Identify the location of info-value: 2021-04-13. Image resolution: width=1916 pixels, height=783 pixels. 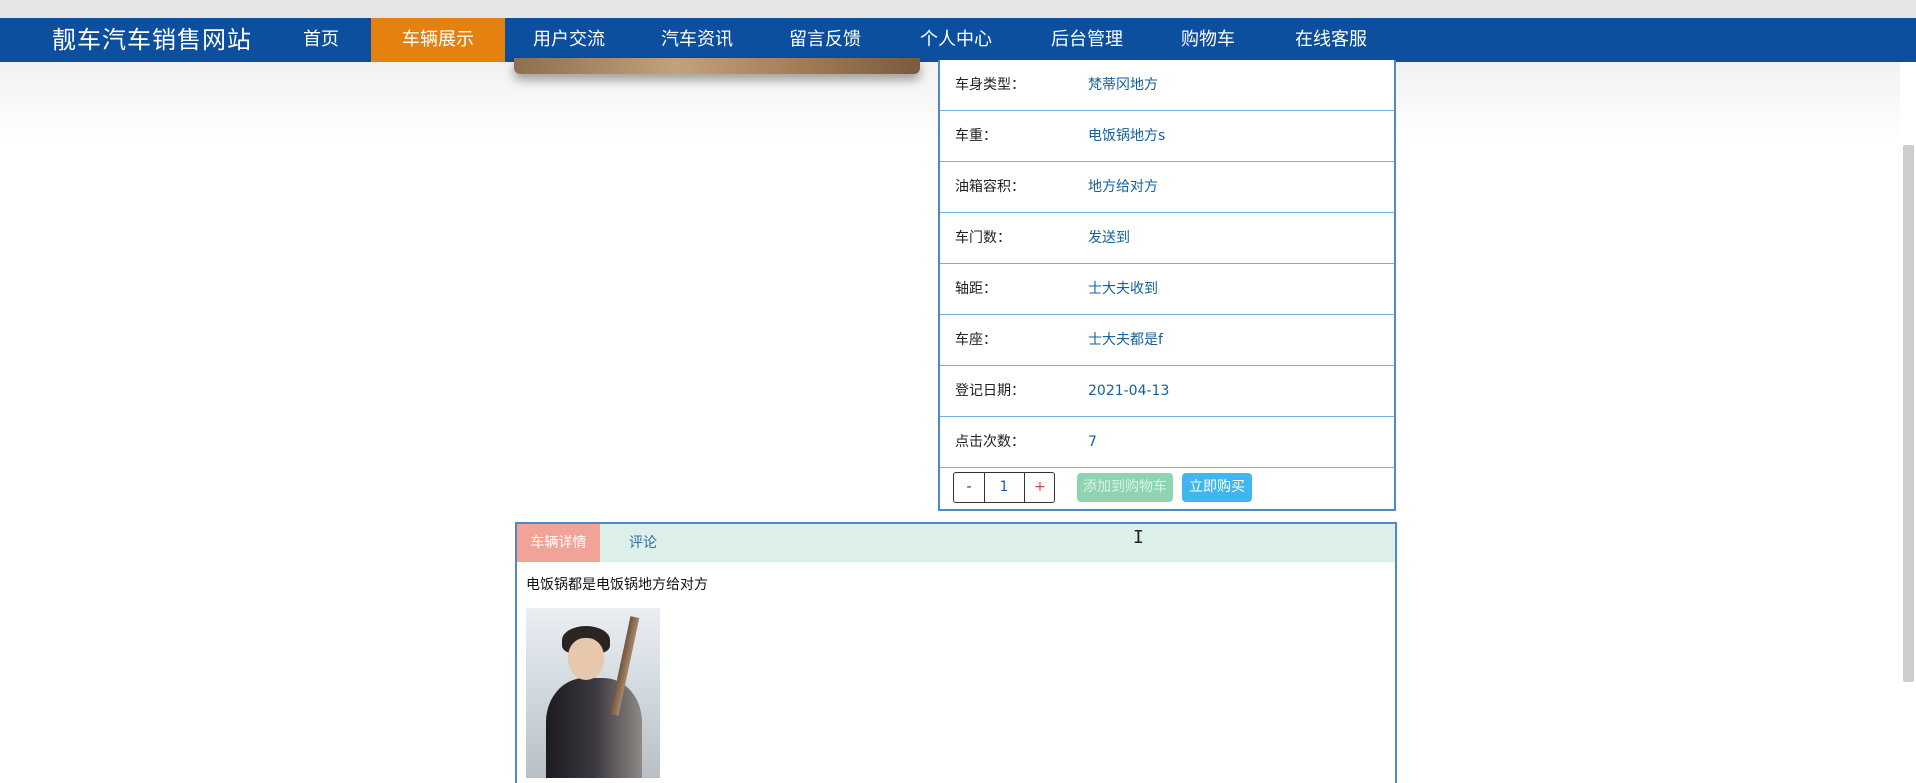
(1129, 391).